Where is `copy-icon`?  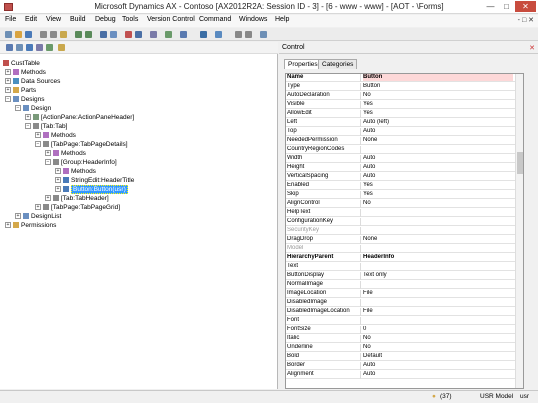 copy-icon is located at coordinates (53, 34).